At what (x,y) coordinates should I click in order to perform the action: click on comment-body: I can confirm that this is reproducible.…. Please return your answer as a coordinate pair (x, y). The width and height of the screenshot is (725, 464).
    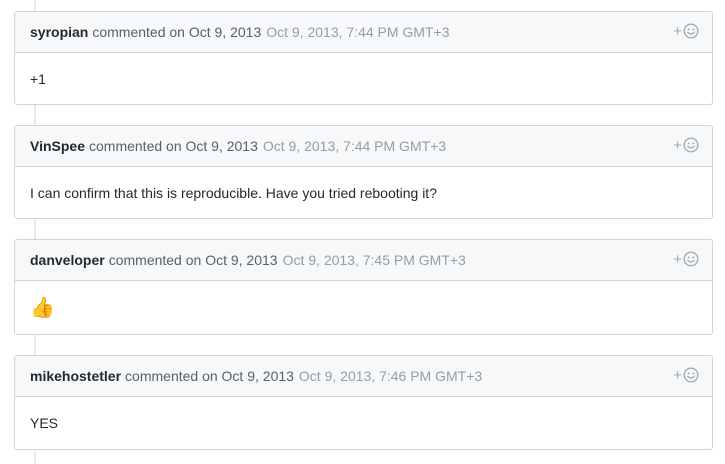
    Looking at the image, I should click on (363, 192).